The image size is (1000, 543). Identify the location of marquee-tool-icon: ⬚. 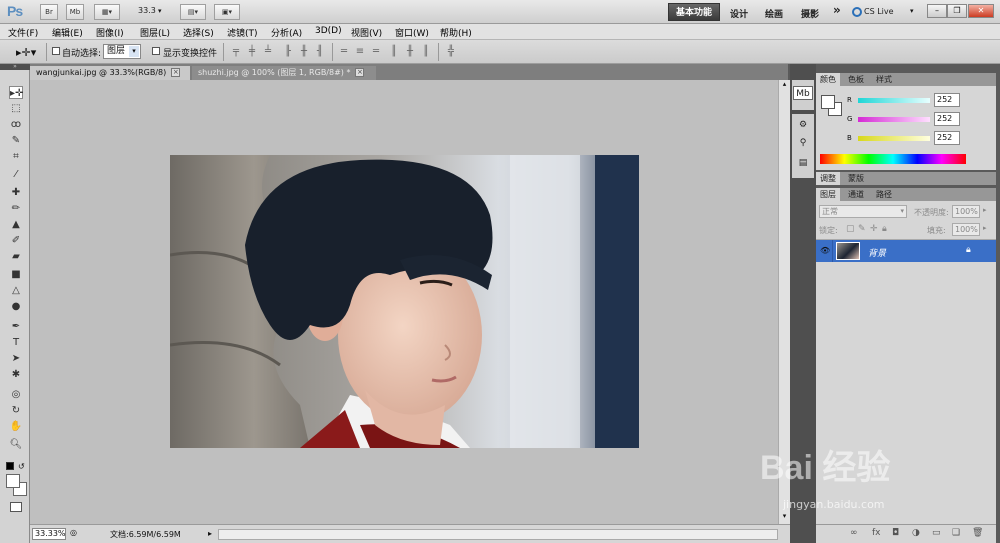
(16, 108).